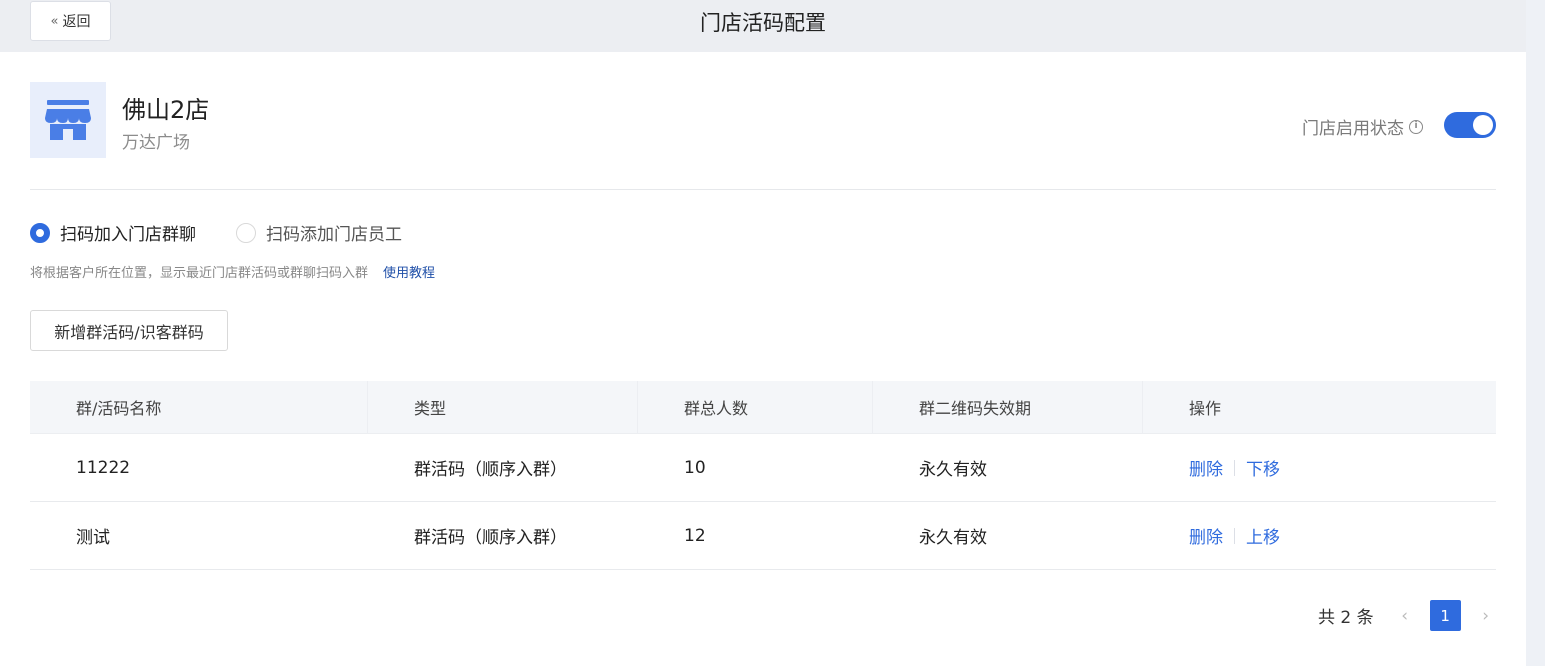 The image size is (1545, 666). I want to click on store-icon, so click(68, 120).